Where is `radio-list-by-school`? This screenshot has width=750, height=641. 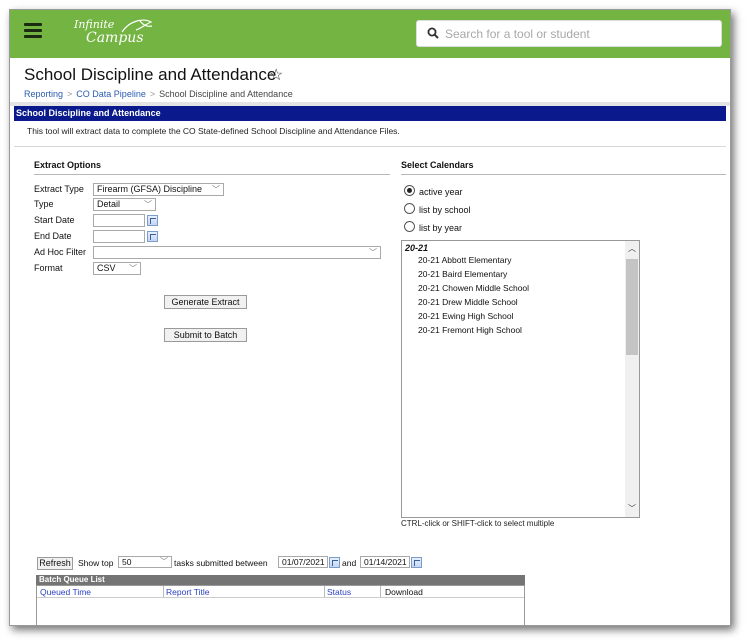 radio-list-by-school is located at coordinates (409, 208).